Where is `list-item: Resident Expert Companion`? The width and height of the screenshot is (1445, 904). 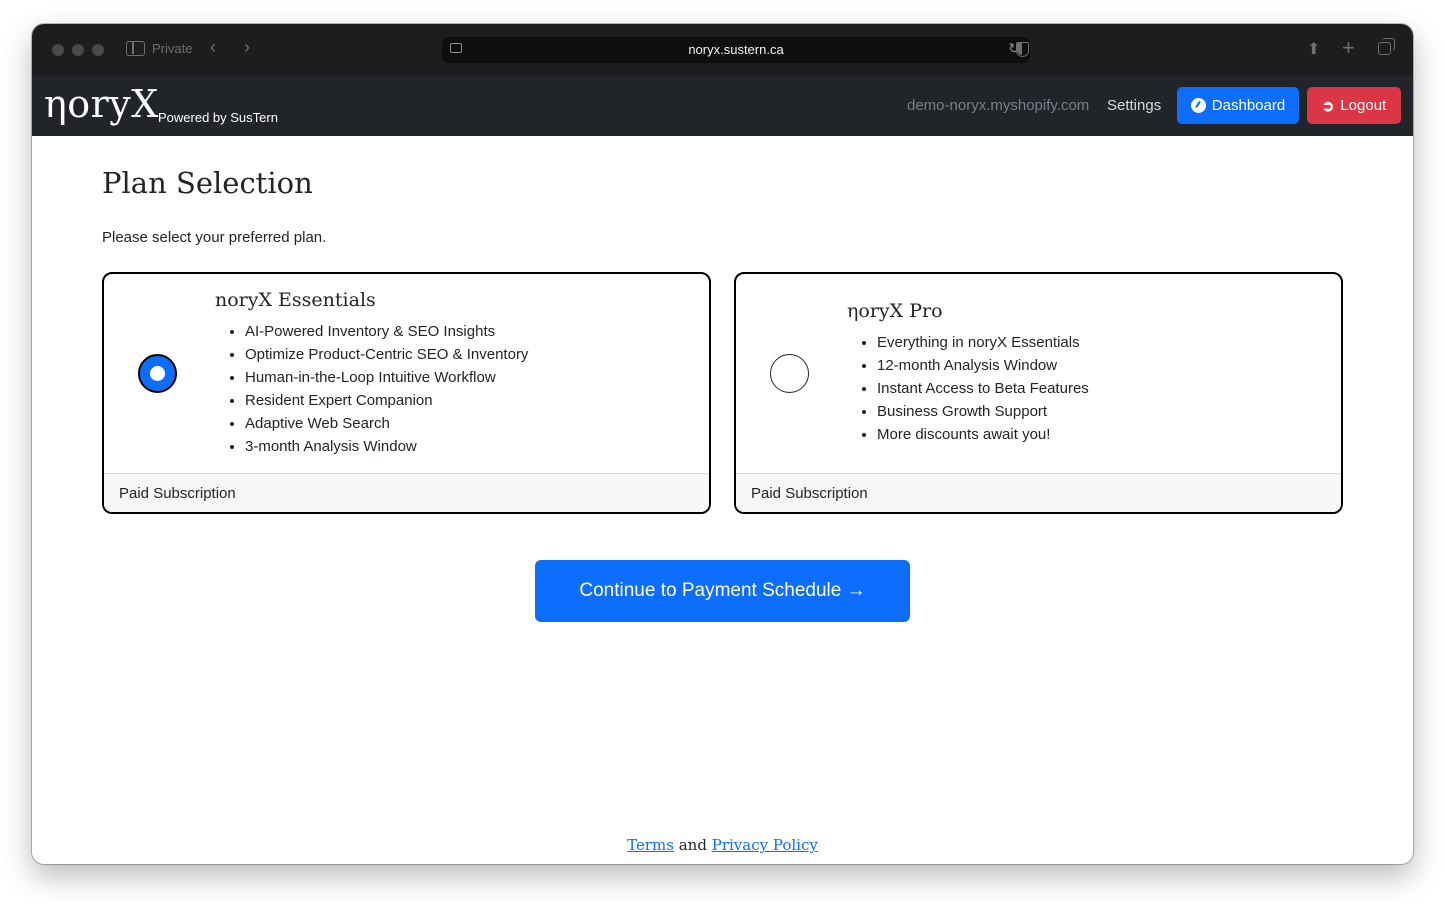 list-item: Resident Expert Companion is located at coordinates (386, 400).